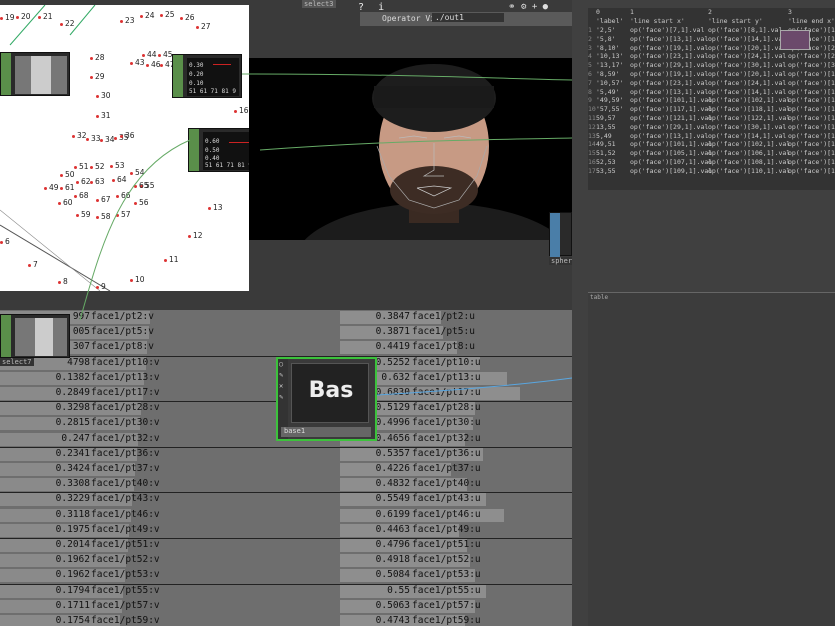 This screenshot has height=626, width=835. What do you see at coordinates (609, 109) in the screenshot?
I see `table-cell: '57,55'` at bounding box center [609, 109].